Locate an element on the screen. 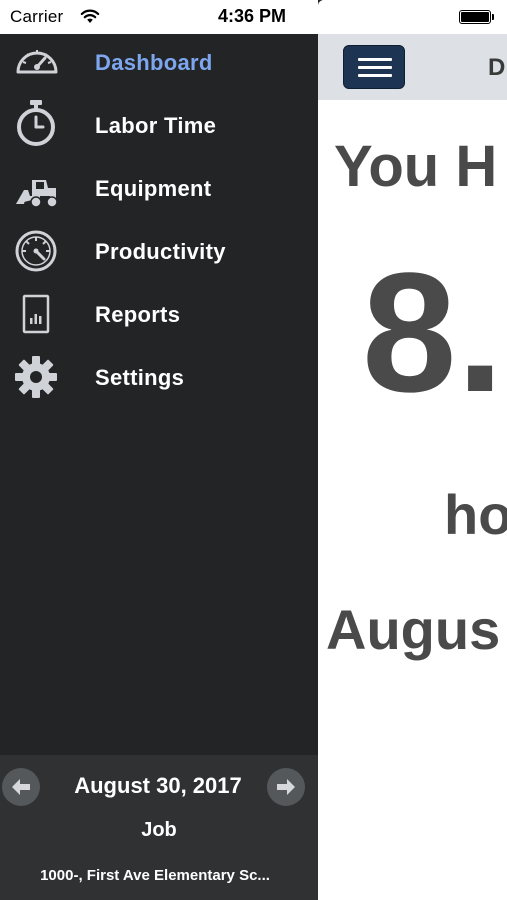 The width and height of the screenshot is (507, 900). status-bar: Carrier 4:36 PM is located at coordinates (159, 17).